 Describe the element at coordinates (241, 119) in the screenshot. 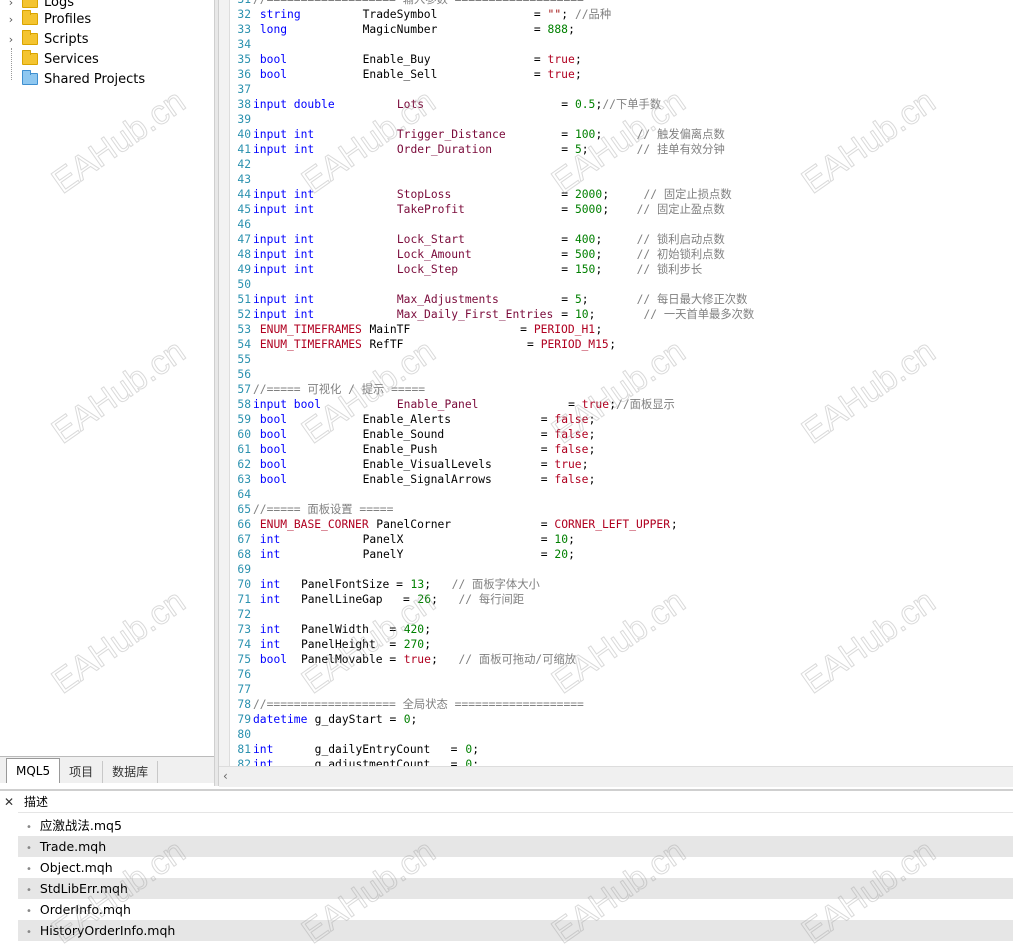

I see `code-line: 39` at that location.